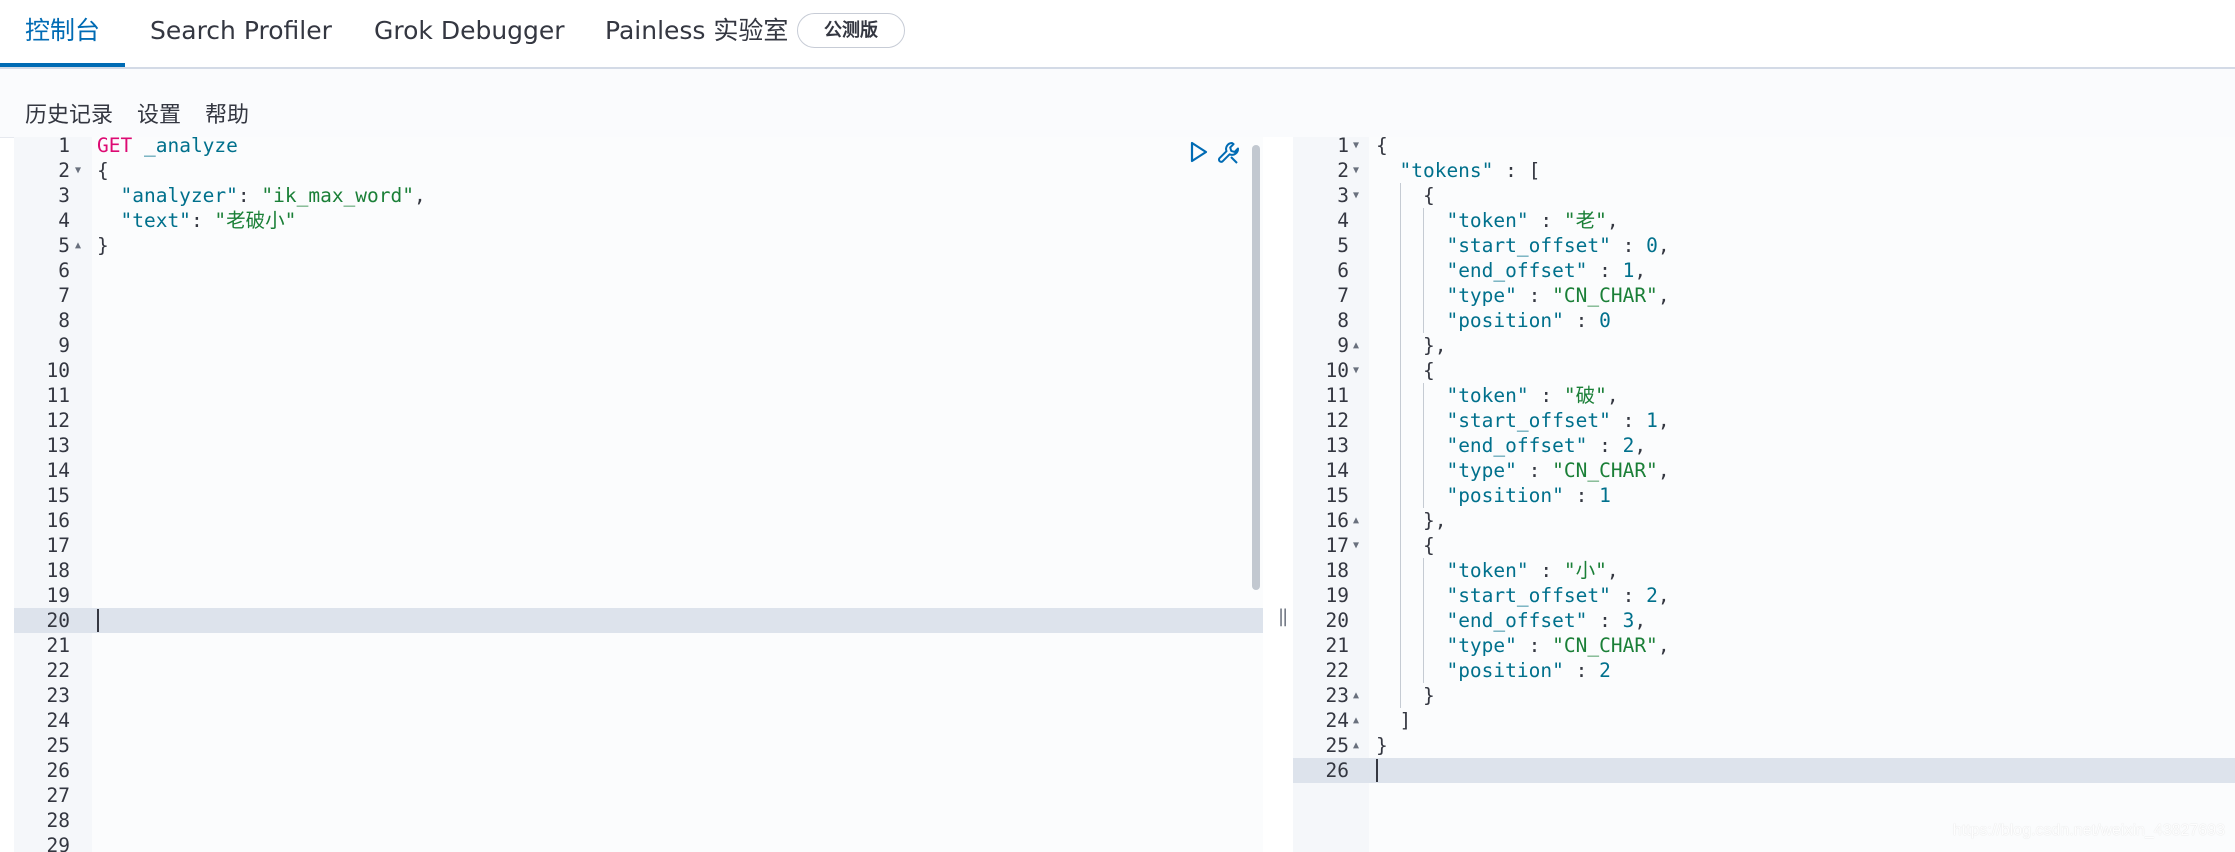 This screenshot has width=2235, height=852. I want to click on request-line-number: 15, so click(58, 495).